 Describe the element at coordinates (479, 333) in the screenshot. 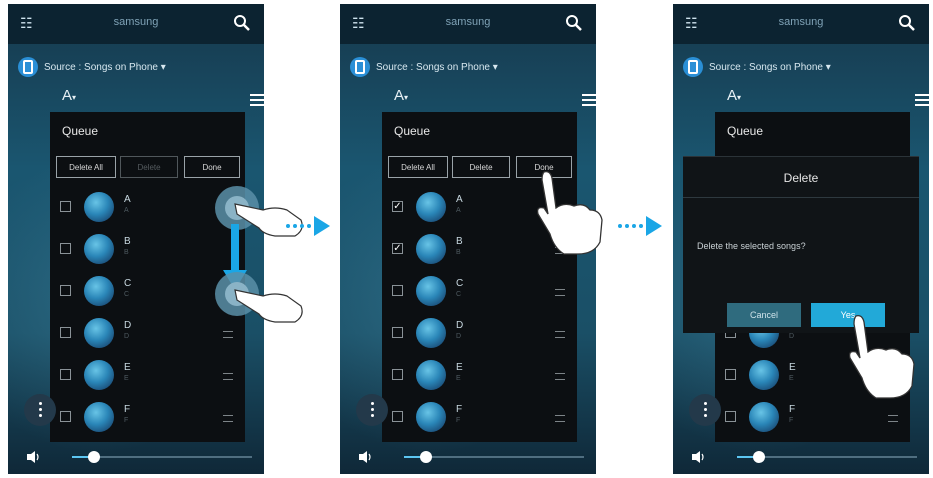

I see `song-row: DD` at that location.